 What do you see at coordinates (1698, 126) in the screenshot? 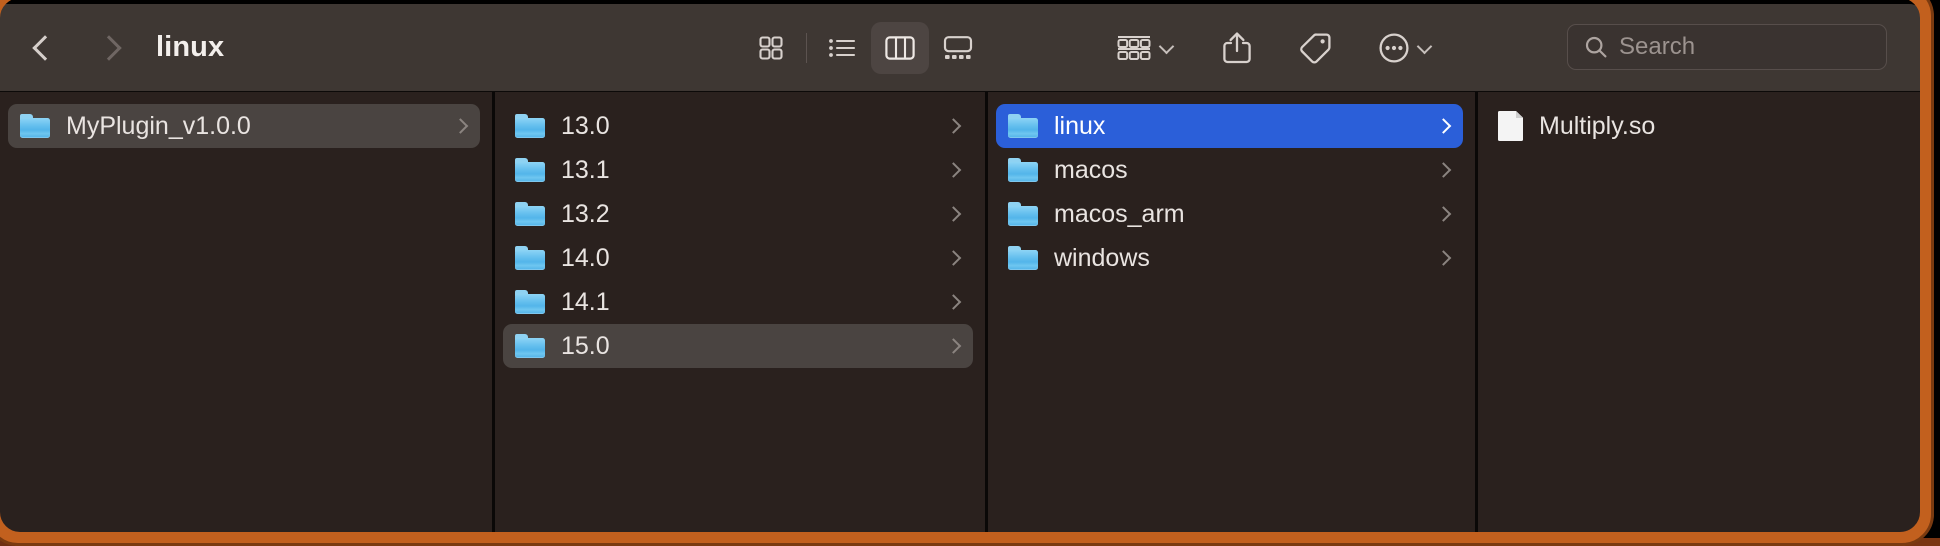
I see `file-row: Multiply.so` at bounding box center [1698, 126].